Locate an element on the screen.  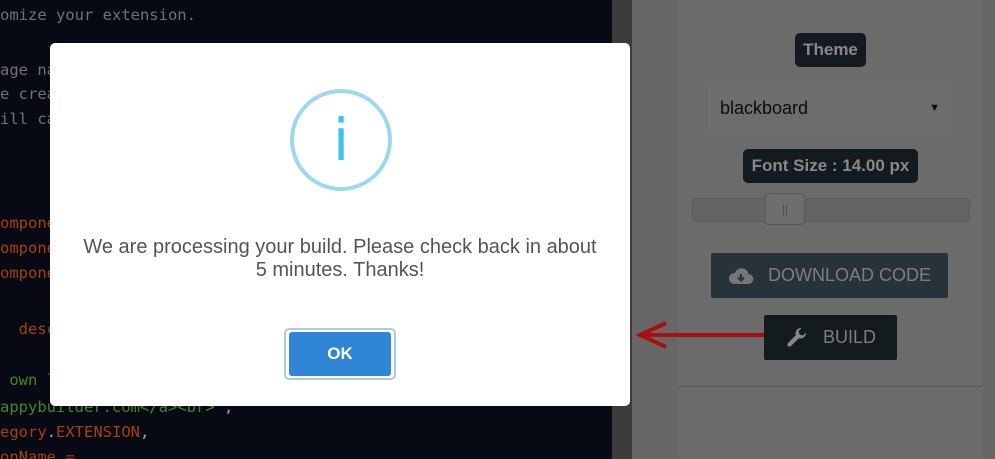
info-icon-glyph: i is located at coordinates (341, 140).